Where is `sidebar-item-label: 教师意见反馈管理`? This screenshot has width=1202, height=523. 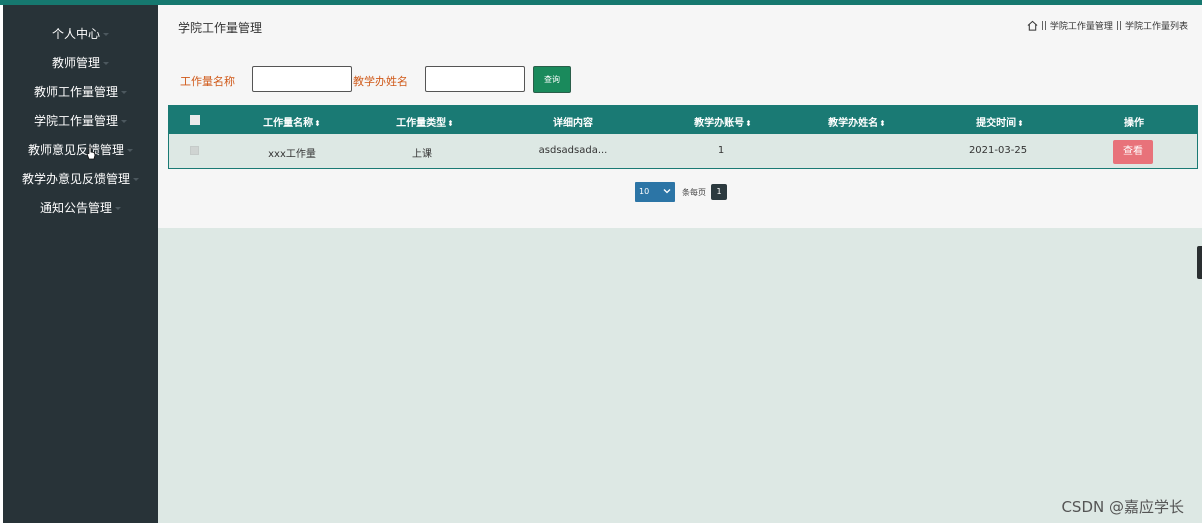 sidebar-item-label: 教师意见反馈管理 is located at coordinates (75, 150).